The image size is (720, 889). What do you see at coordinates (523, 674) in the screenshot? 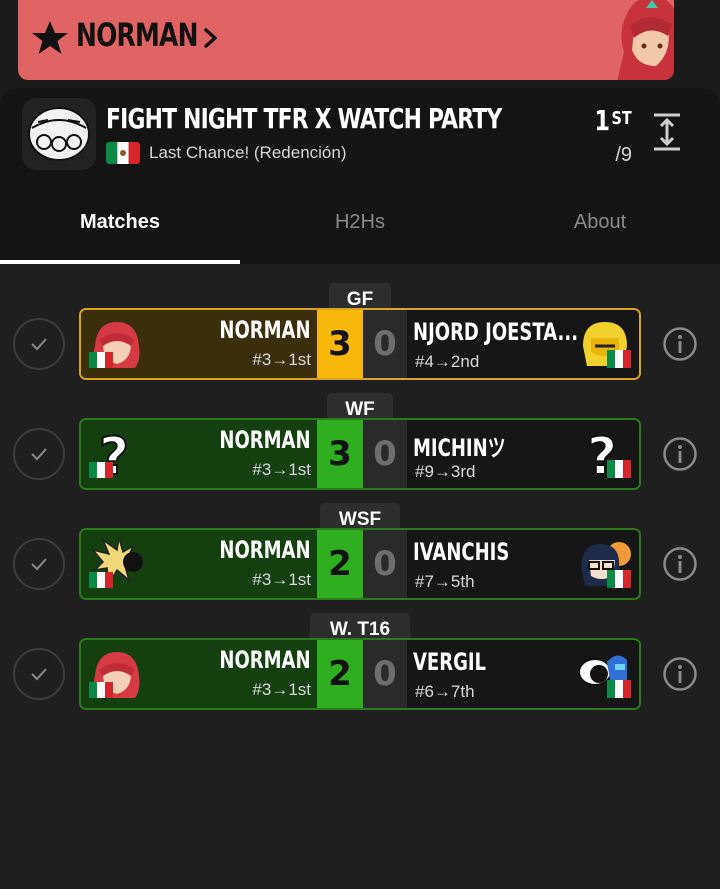
I see `loser-panel: VERGIL #6→7th` at bounding box center [523, 674].